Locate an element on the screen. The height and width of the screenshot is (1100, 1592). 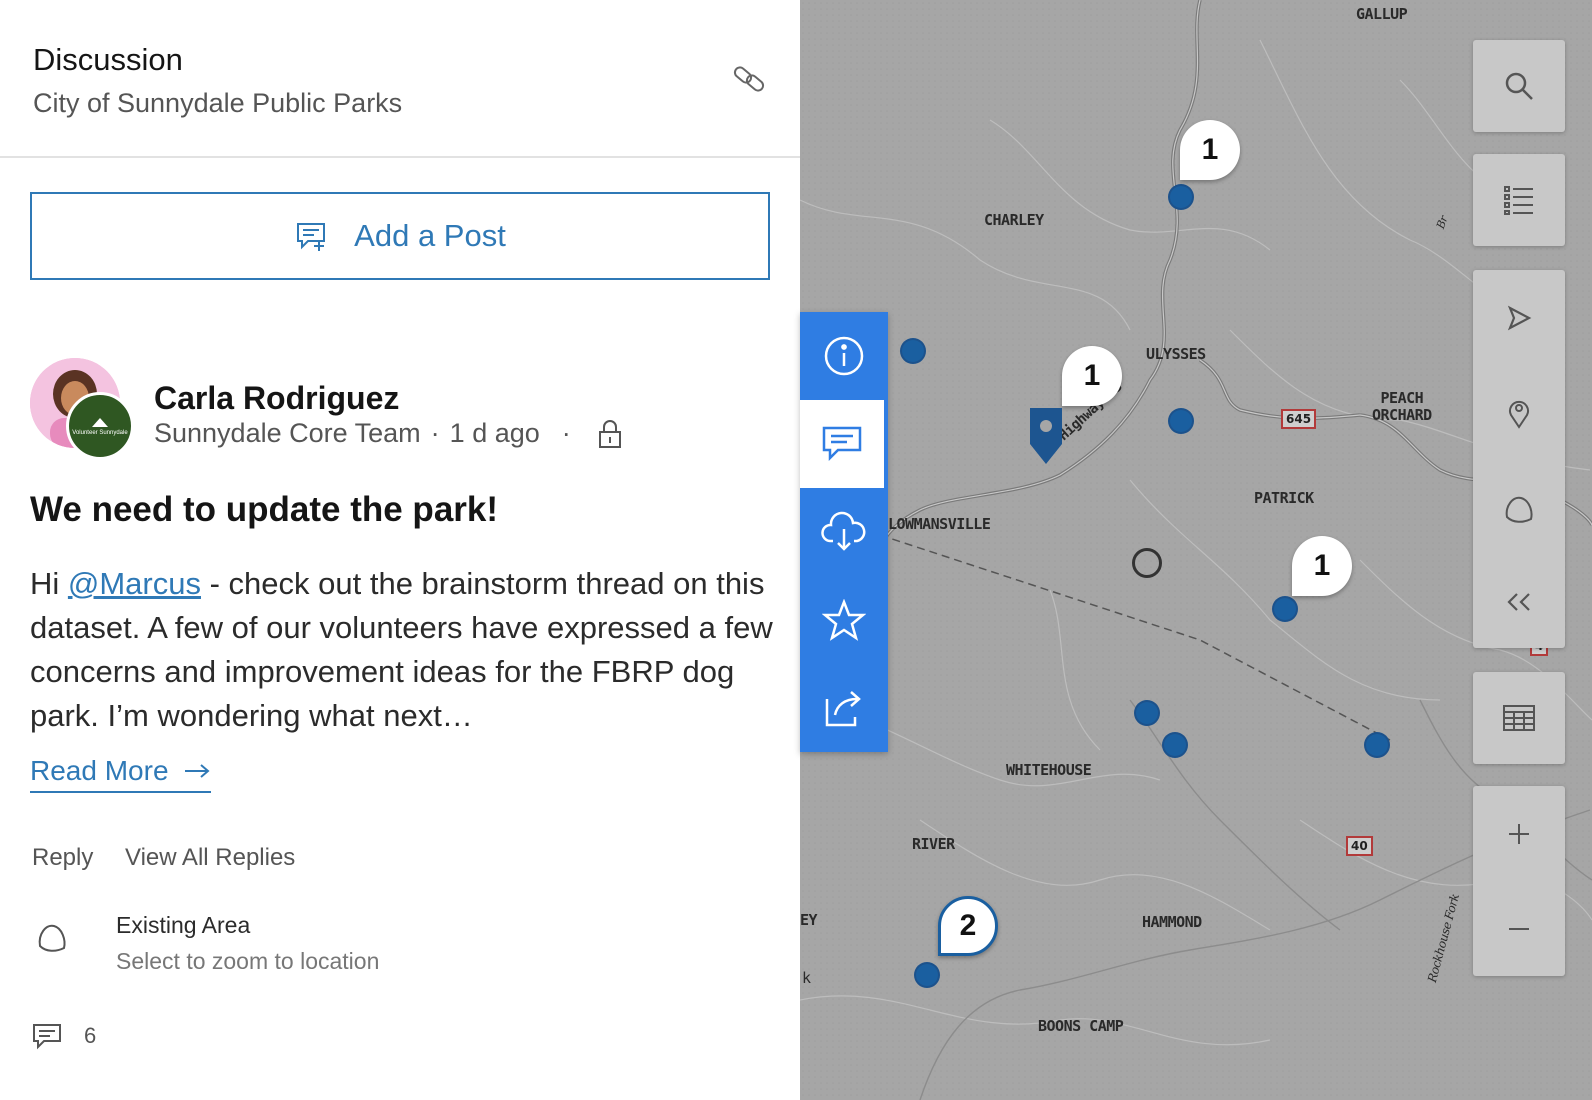
cloud-download-icon is located at coordinates (843, 531).